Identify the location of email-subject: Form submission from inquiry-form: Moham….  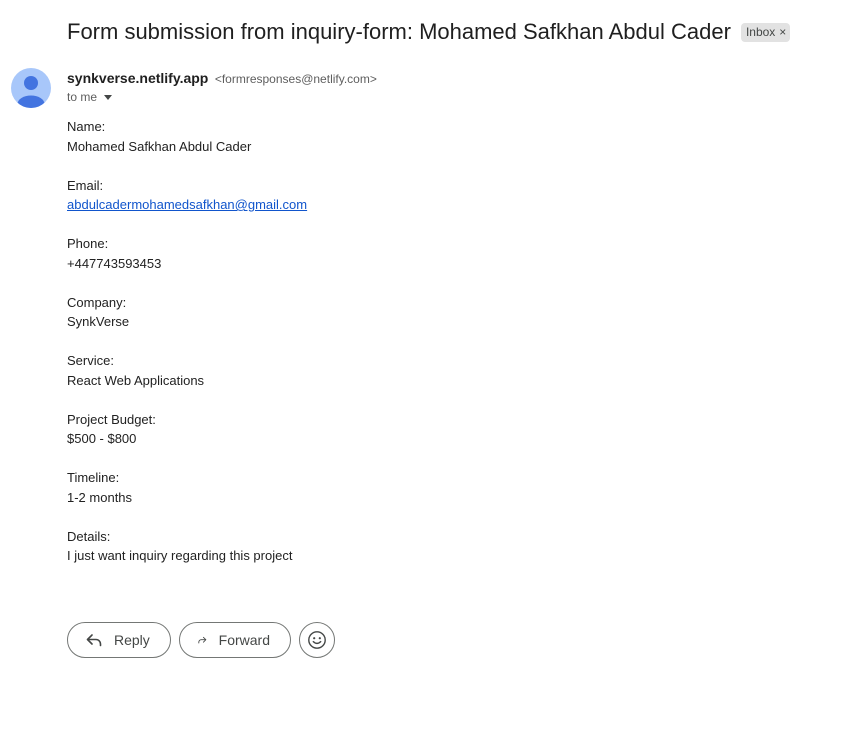
(399, 31).